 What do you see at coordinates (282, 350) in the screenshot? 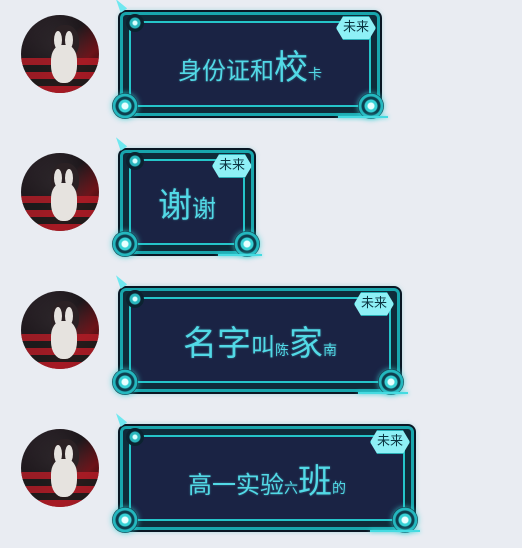
I see `message-text-part: 陈` at bounding box center [282, 350].